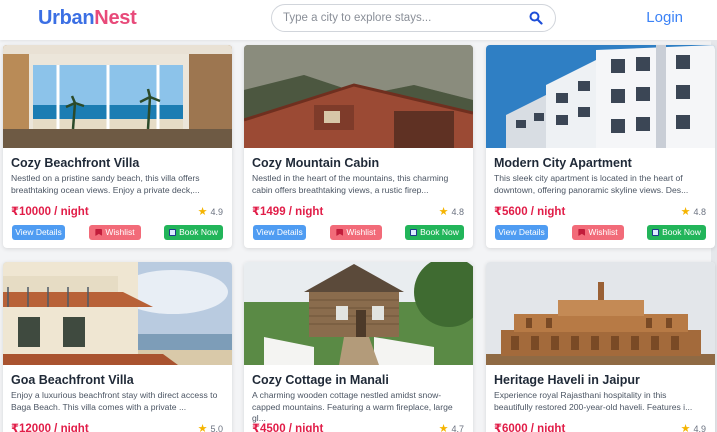  I want to click on listing-price: ₹12000 / night, so click(50, 427).